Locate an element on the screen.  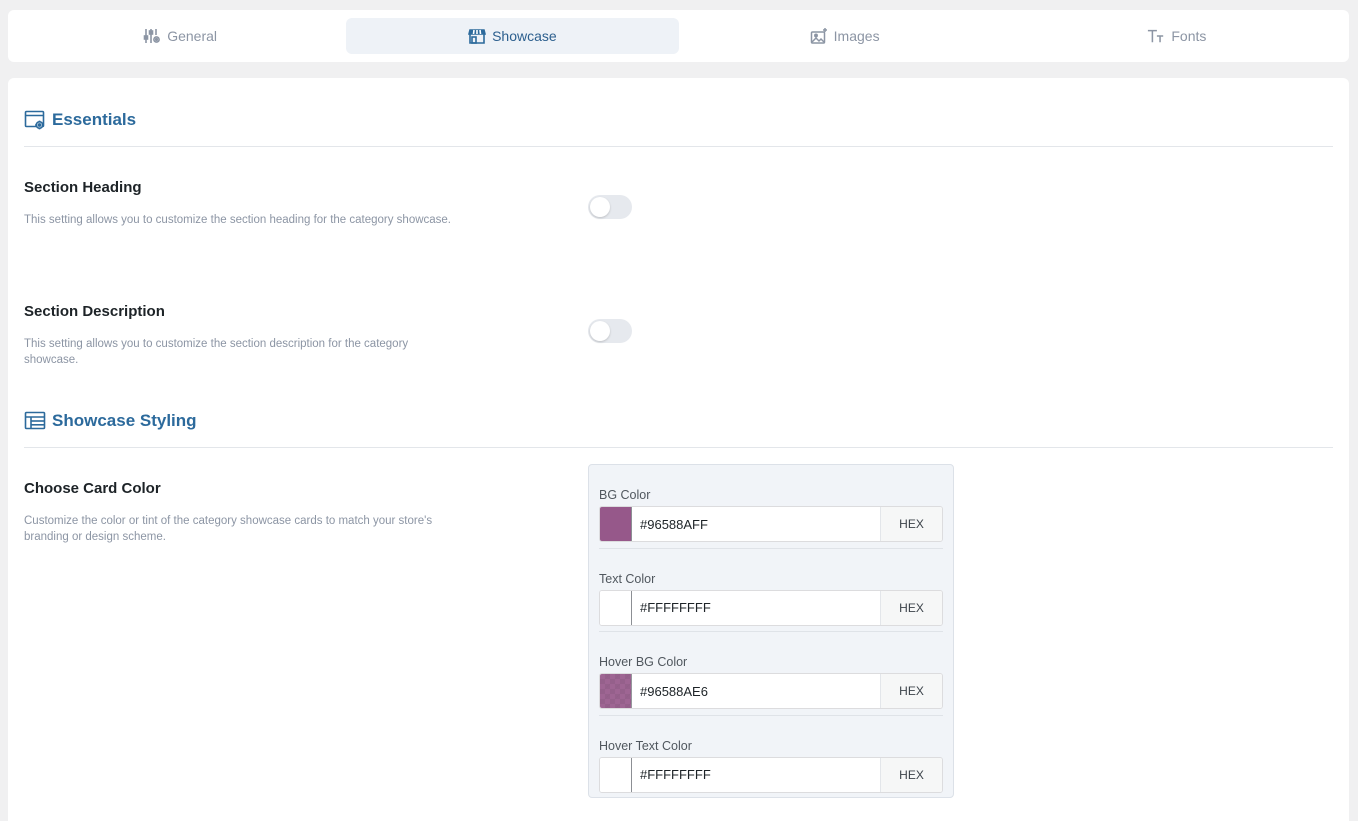
color-row-bg: BG Color HEX is located at coordinates (771, 507).